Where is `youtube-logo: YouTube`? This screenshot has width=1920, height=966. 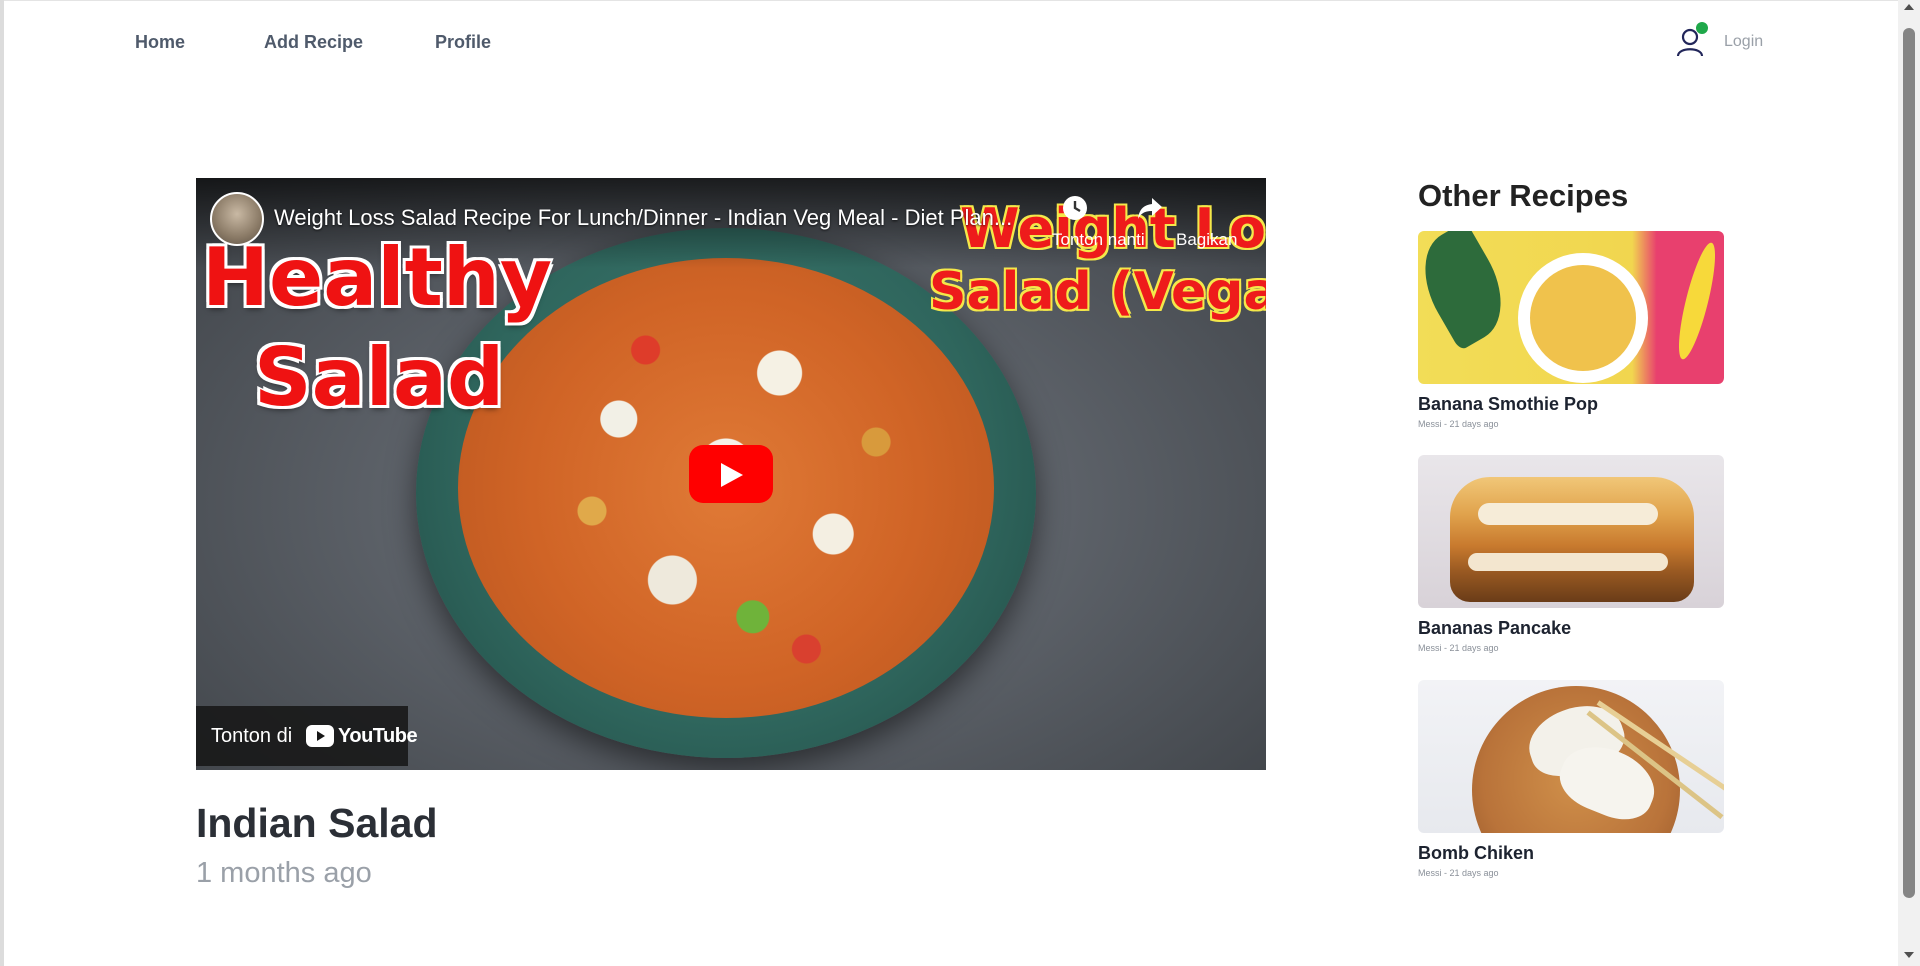 youtube-logo: YouTube is located at coordinates (362, 737).